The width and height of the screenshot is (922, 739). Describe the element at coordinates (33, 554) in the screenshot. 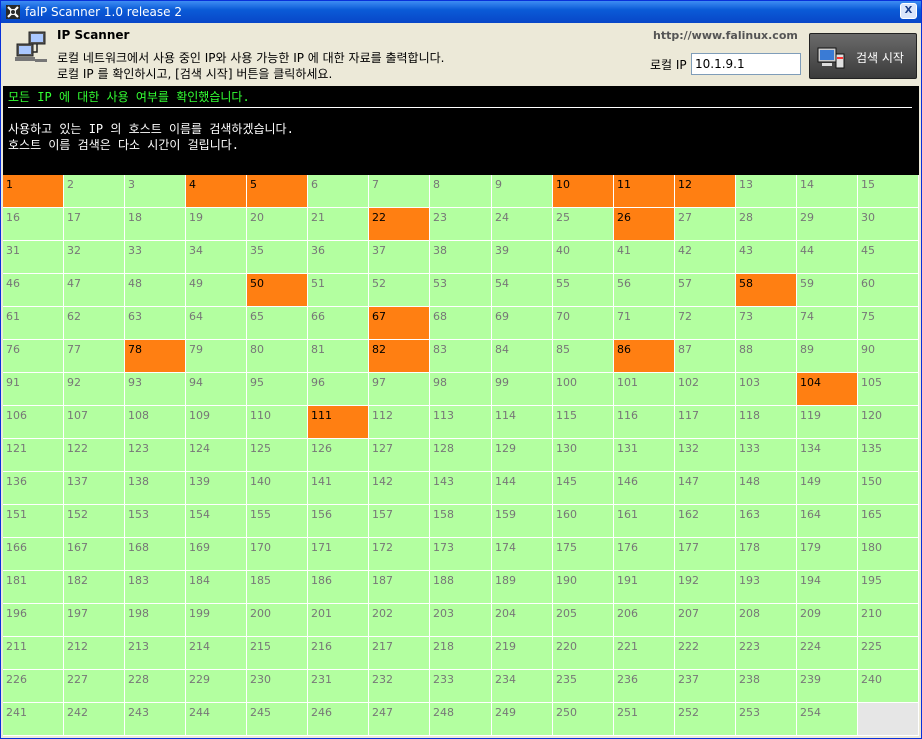

I see `ip-cell-free: 166` at that location.